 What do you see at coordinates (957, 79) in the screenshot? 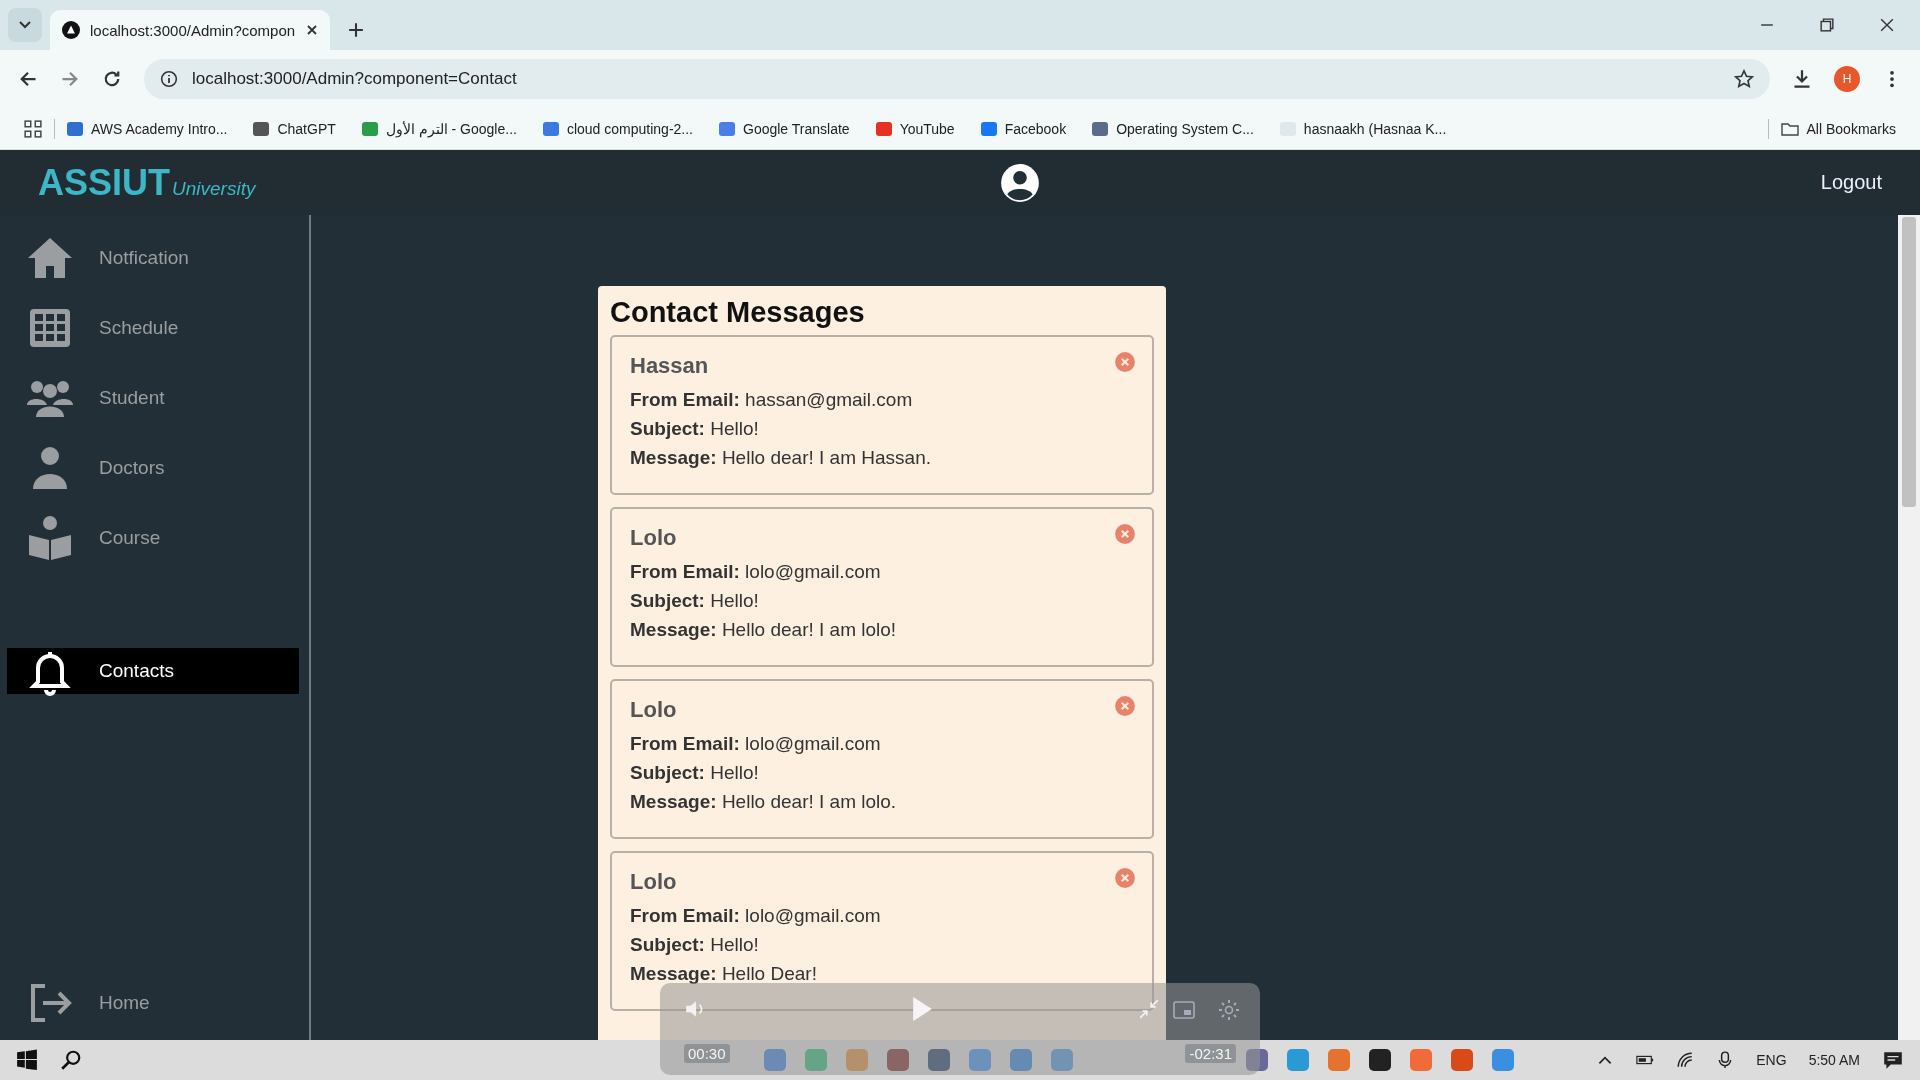
I see `address-bar: localhost:3000/Admin?component=Contact` at bounding box center [957, 79].